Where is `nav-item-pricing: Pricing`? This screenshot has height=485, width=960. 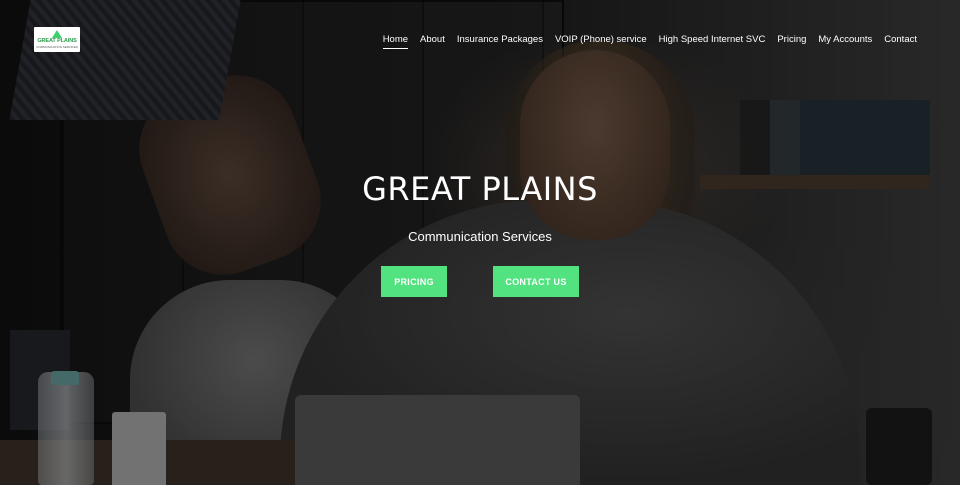
nav-item-pricing: Pricing is located at coordinates (791, 41).